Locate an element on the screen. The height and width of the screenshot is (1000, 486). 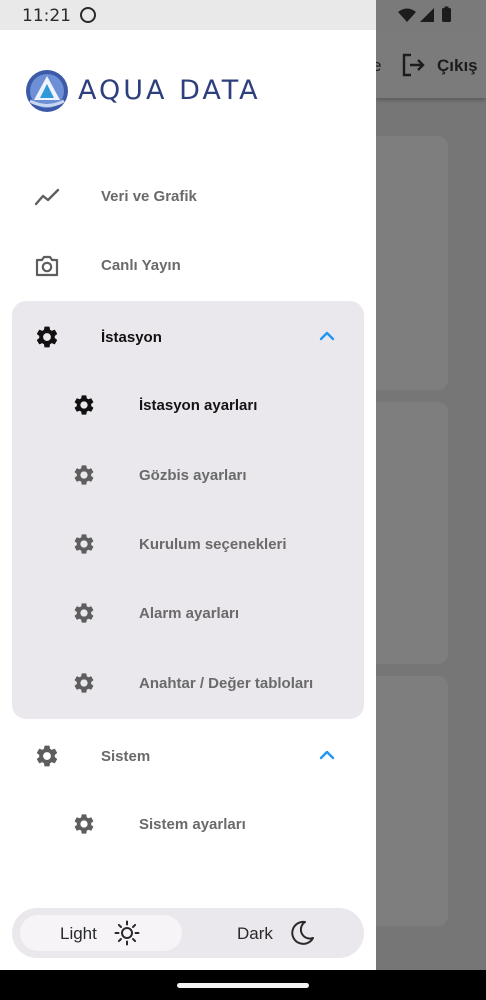
nav-item-veri-ve-grafik: Veri ve Grafik is located at coordinates (188, 197).